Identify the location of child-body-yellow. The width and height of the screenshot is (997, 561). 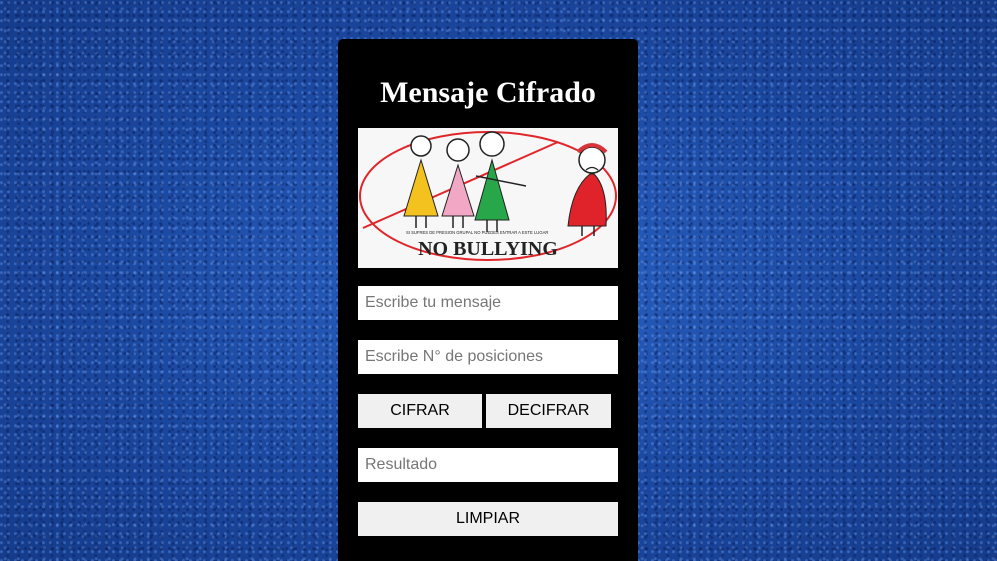
(421, 187).